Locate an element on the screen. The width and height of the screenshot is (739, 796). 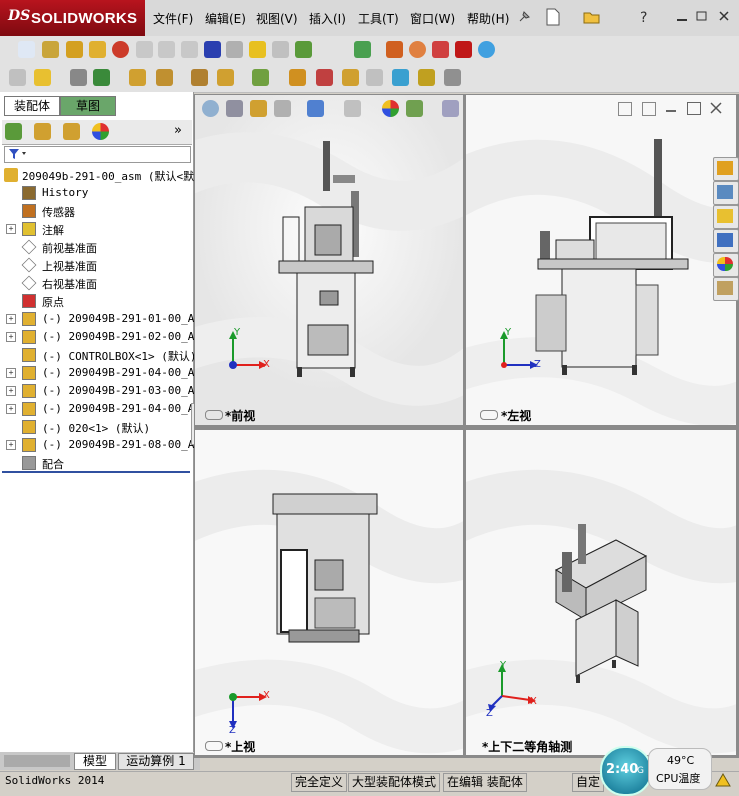
deviation-icon is located at coordinates (394, 49).